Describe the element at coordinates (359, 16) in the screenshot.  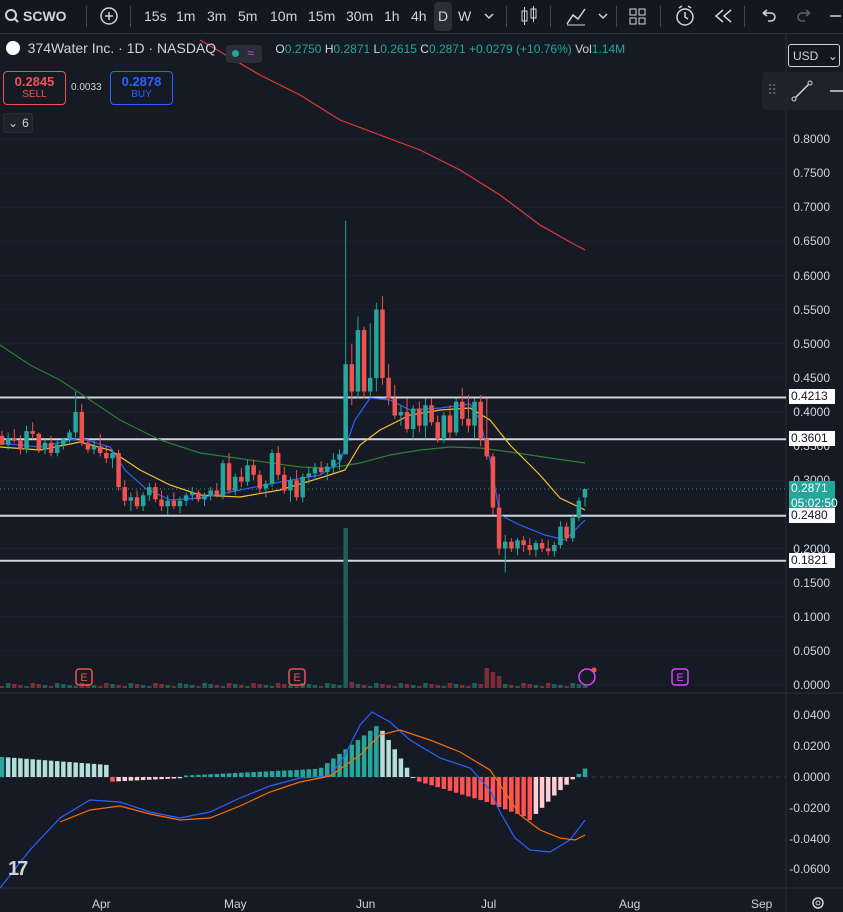
I see `interval-30m: 30m` at that location.